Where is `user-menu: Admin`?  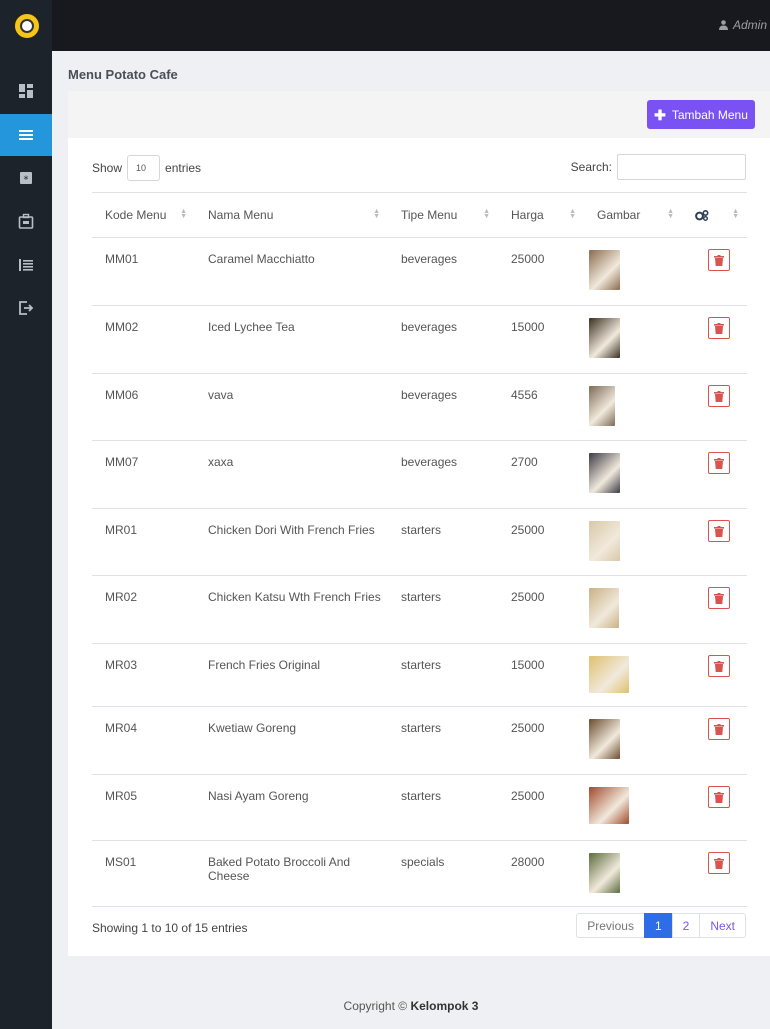 user-menu: Admin is located at coordinates (742, 25).